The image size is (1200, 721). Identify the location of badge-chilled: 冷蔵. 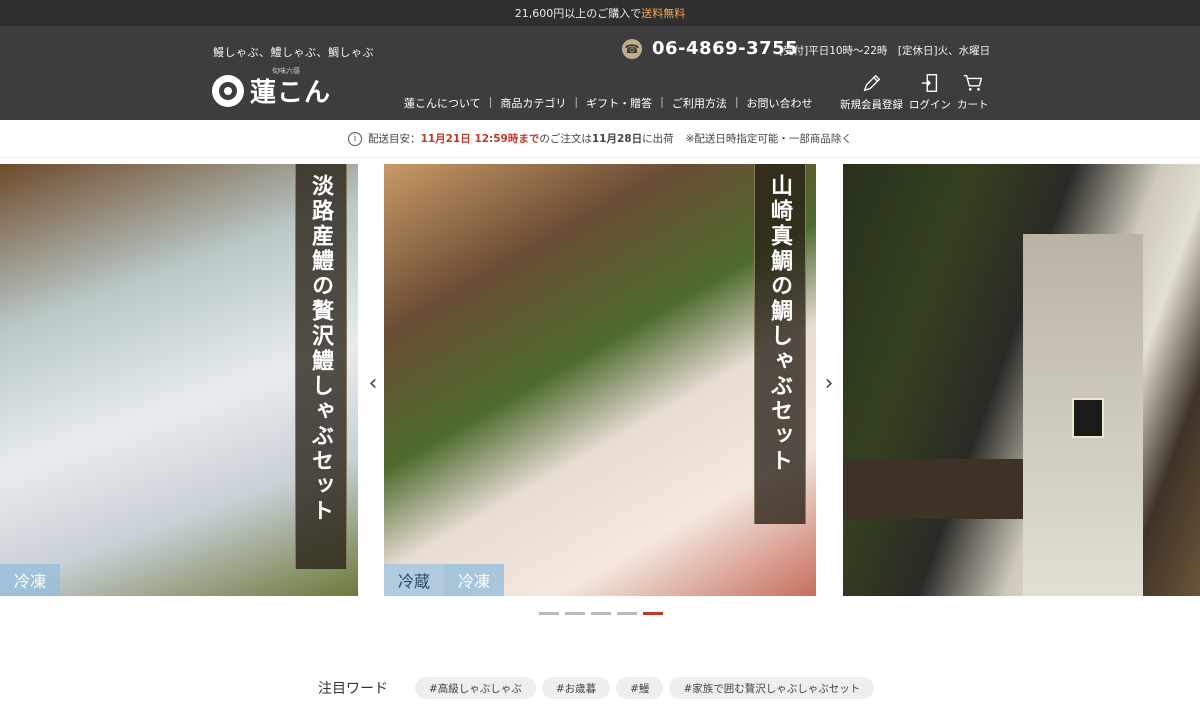
(414, 580).